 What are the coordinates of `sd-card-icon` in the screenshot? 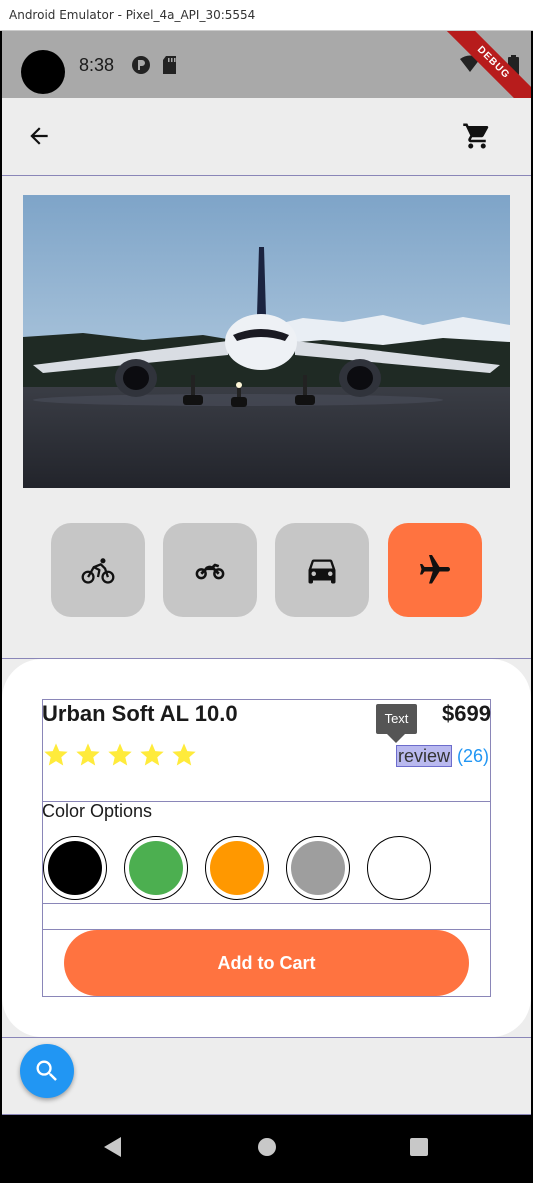 It's located at (169, 65).